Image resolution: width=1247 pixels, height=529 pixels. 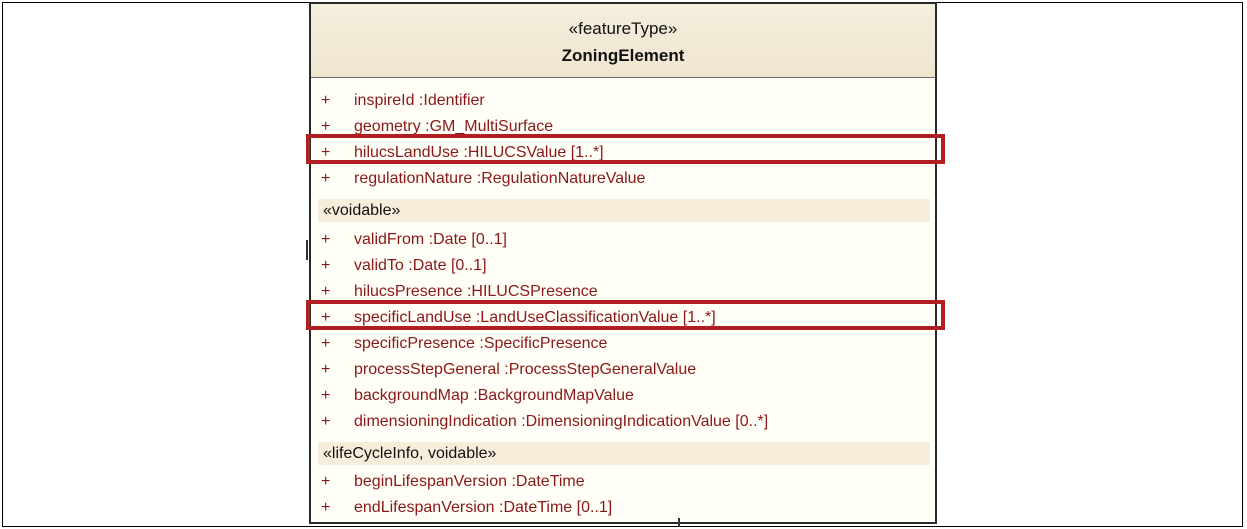 What do you see at coordinates (464, 343) in the screenshot?
I see `attribute-specificpresence: + specificPresence :SpecificPresence` at bounding box center [464, 343].